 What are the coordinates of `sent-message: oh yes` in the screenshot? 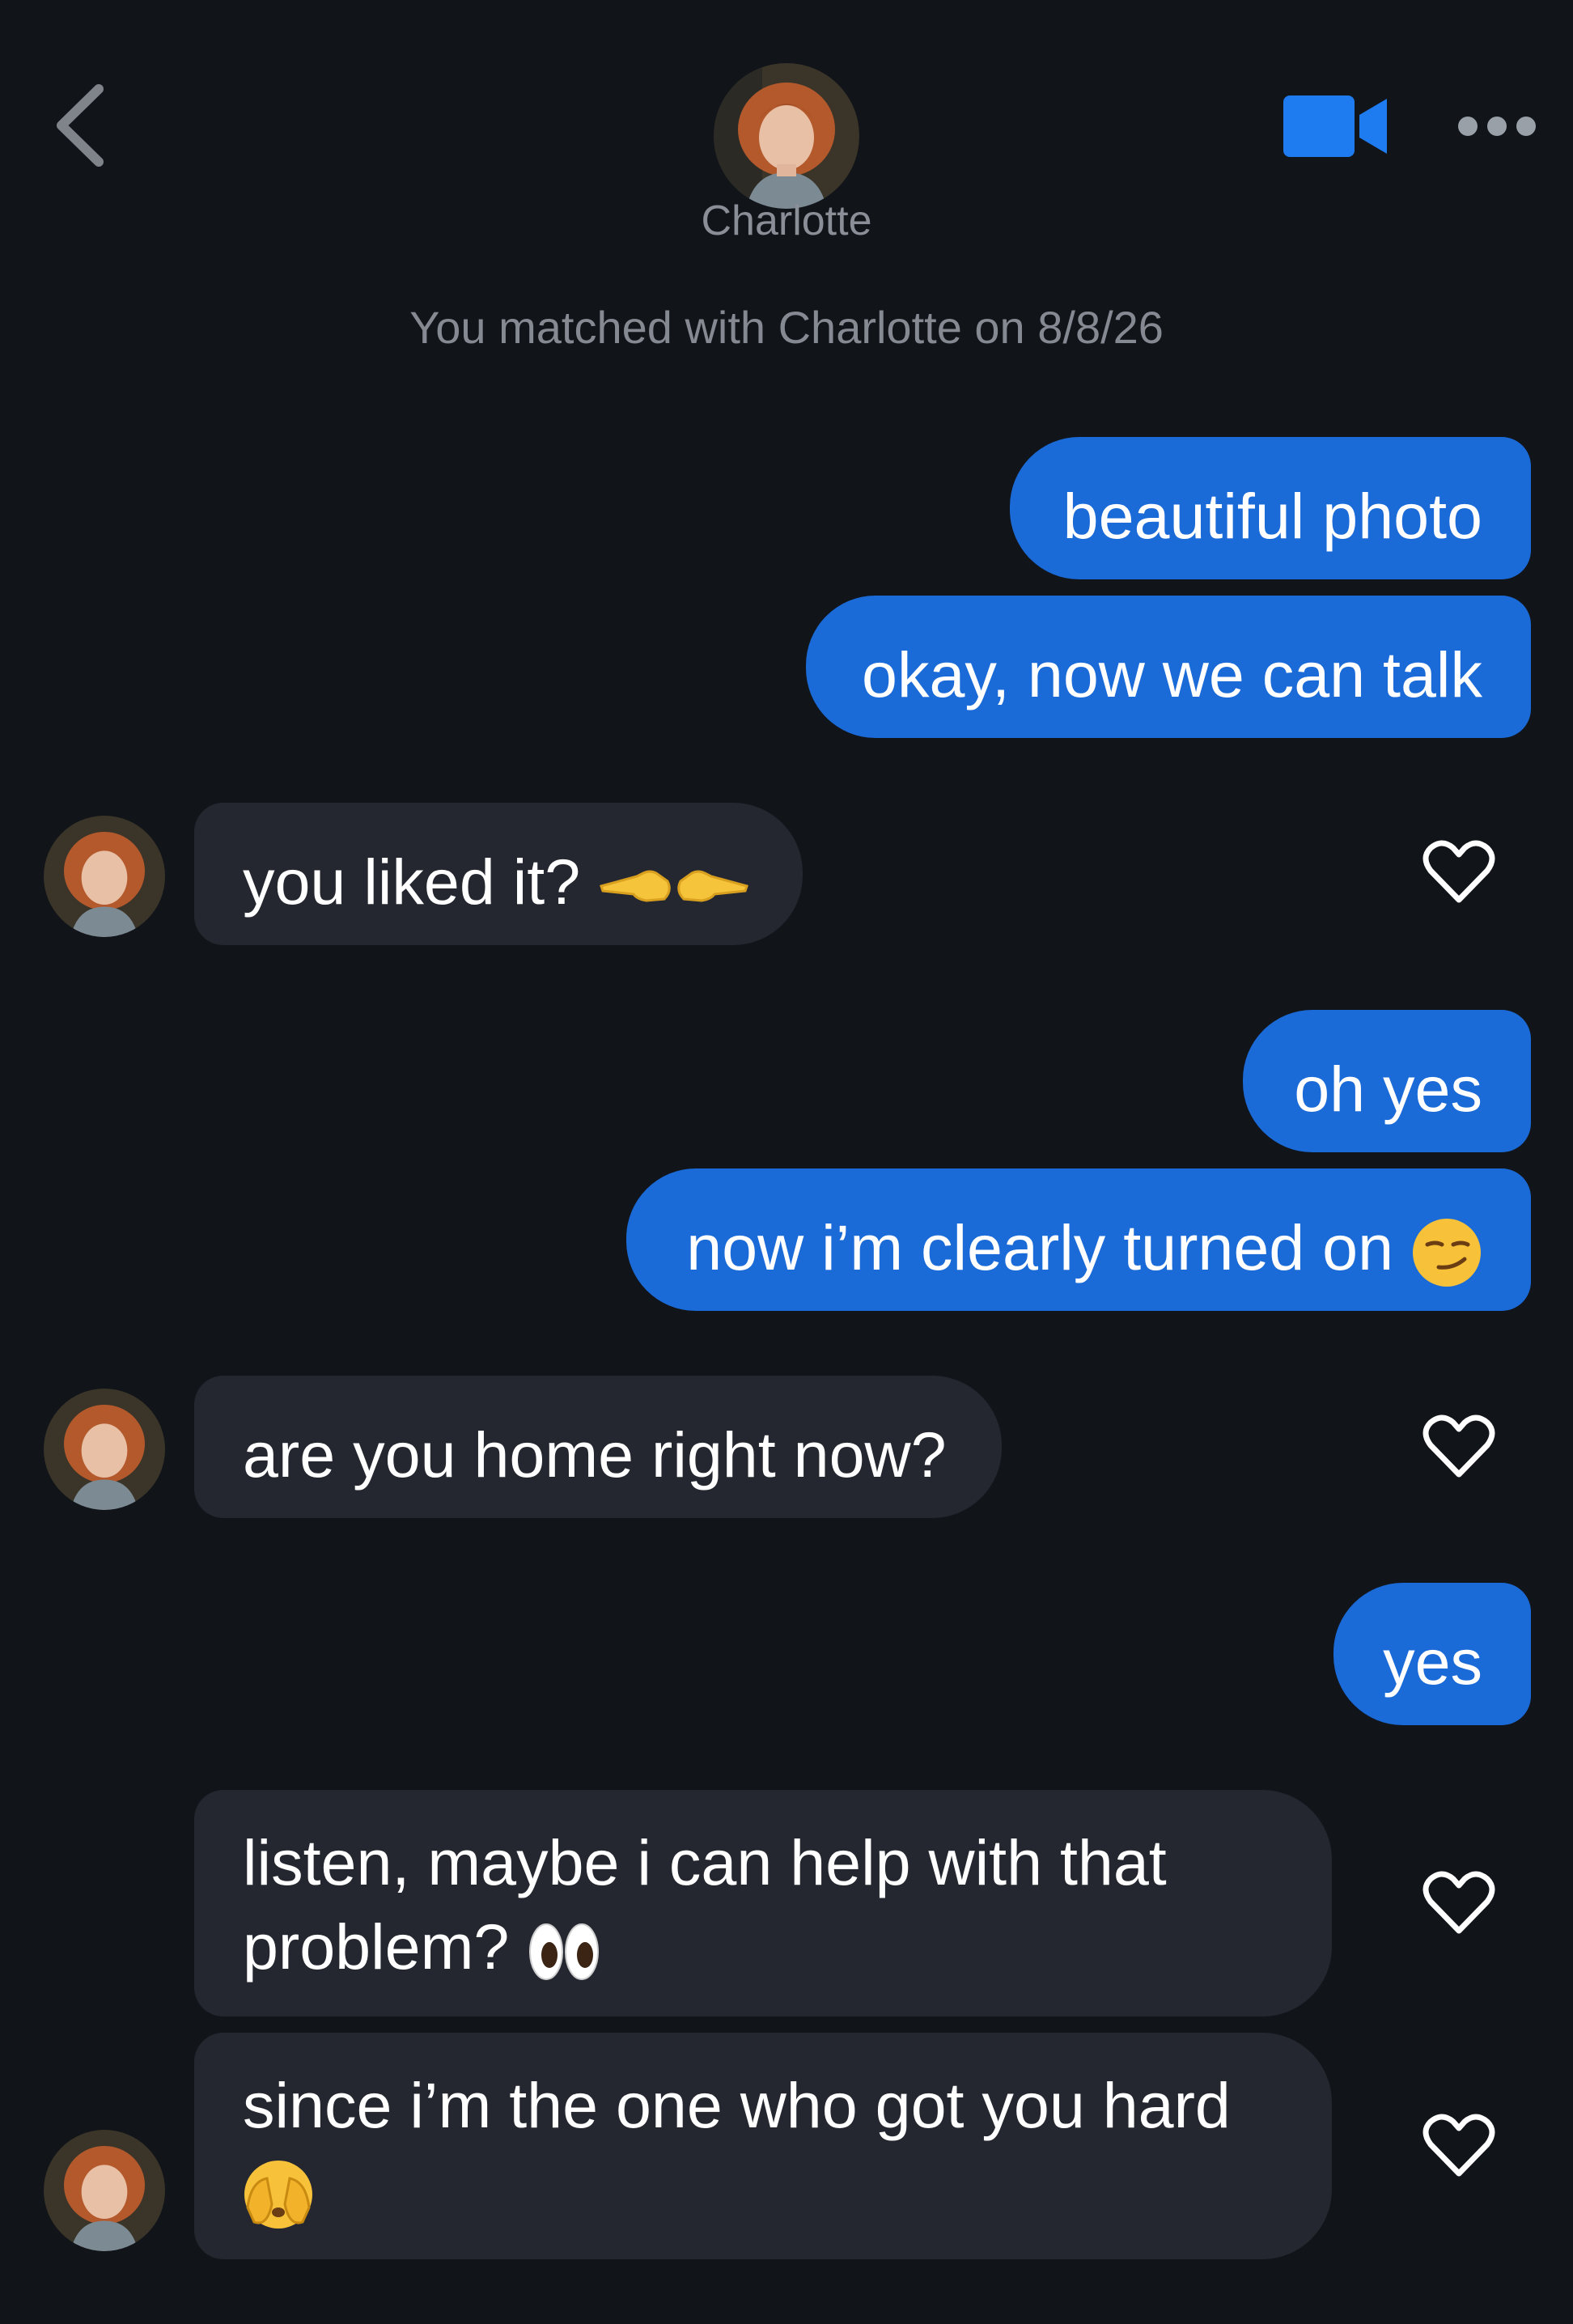 It's located at (1387, 1081).